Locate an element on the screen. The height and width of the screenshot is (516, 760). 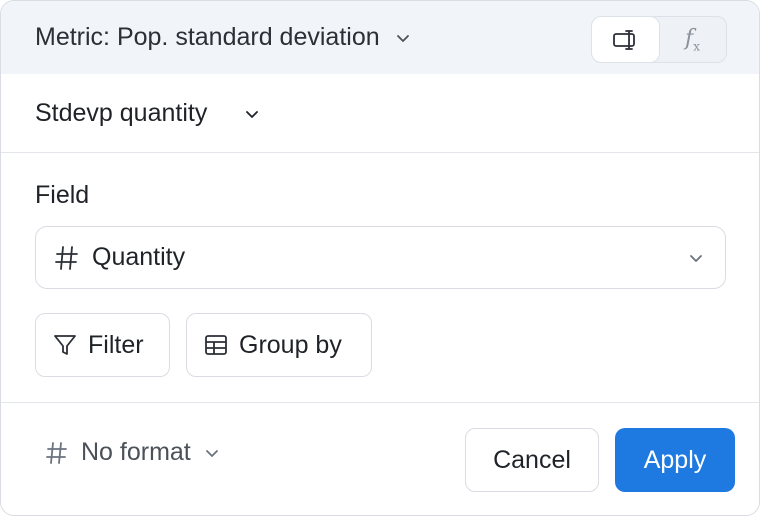
metric-title-label: Metric: Pop. standard deviation is located at coordinates (207, 37).